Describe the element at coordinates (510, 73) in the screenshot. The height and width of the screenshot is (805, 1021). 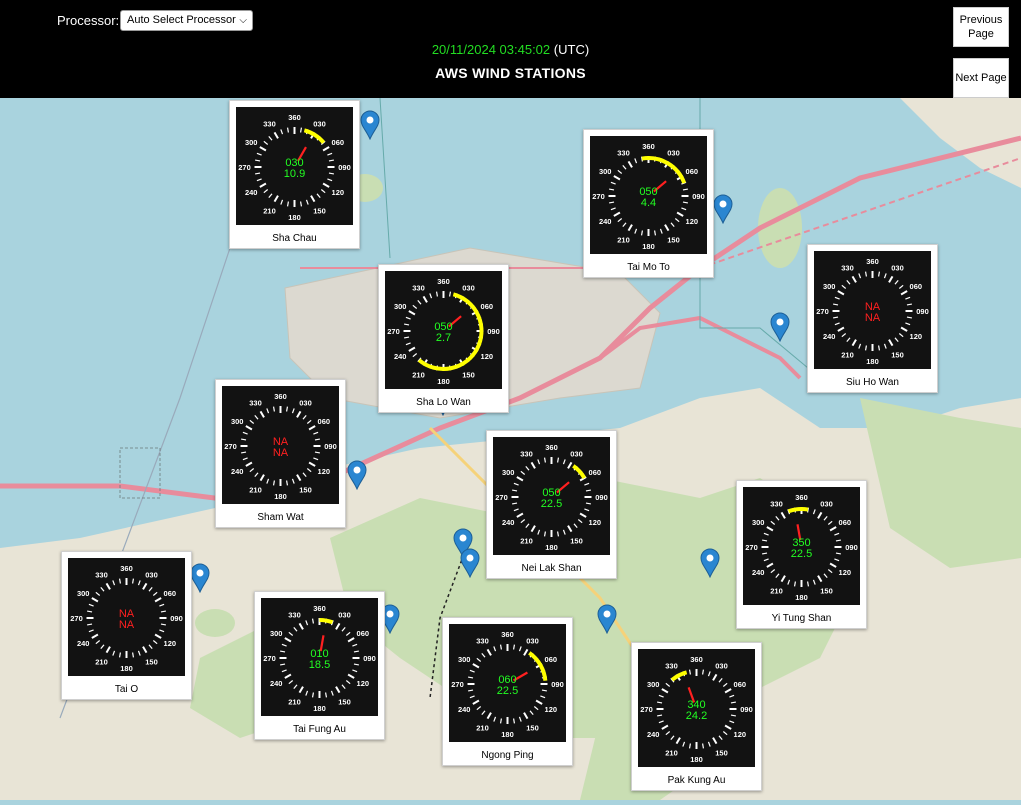
I see `page-title: AWS WIND STATIONS` at that location.